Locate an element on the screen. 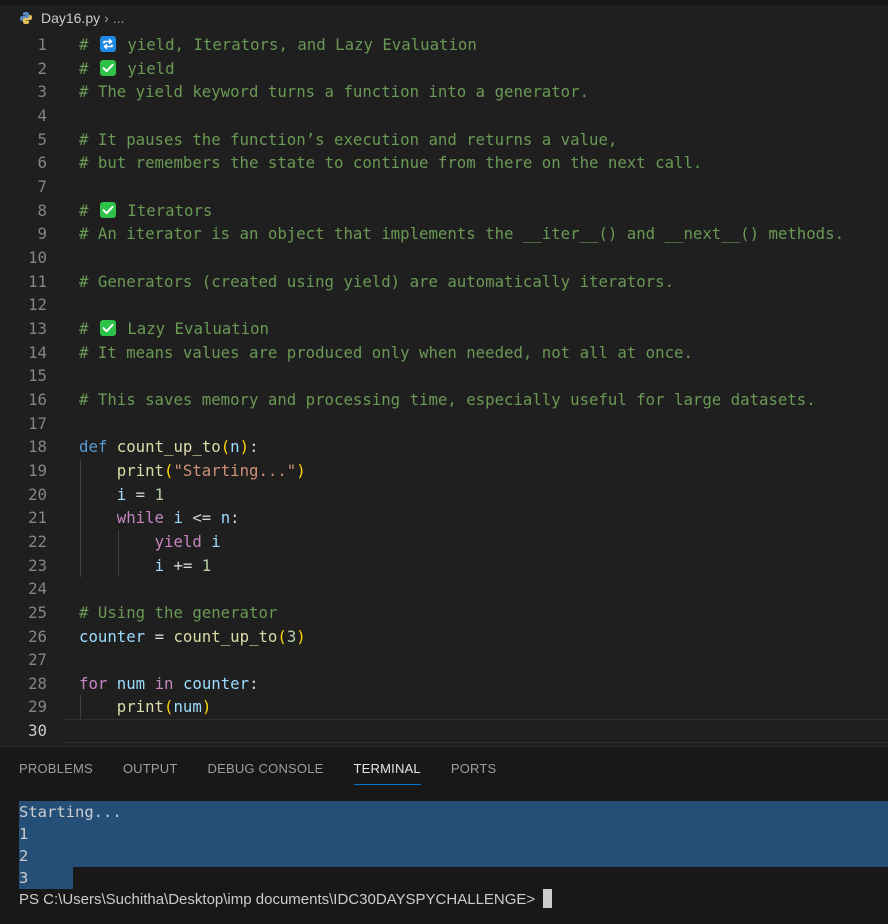  breadcrumb-file: Day16.py is located at coordinates (70, 18).